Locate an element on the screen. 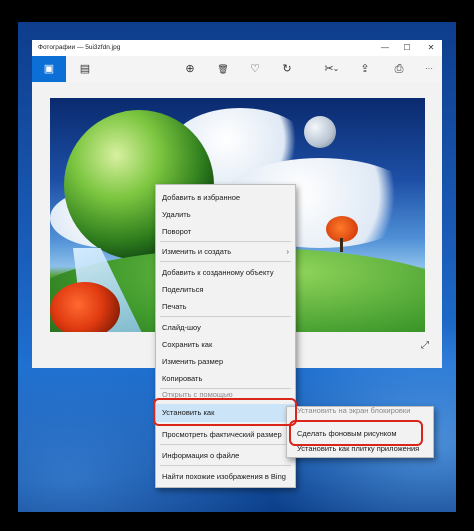 The width and height of the screenshot is (474, 531). rotate-icon: ↻ is located at coordinates (287, 69).